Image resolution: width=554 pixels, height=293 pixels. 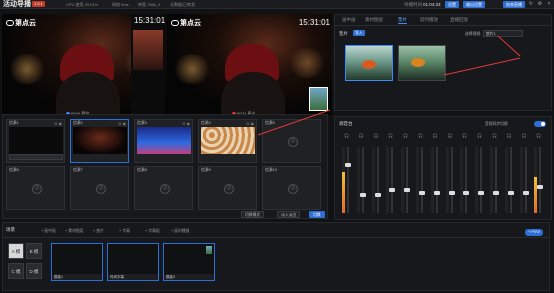 What do you see at coordinates (74, 231) in the screenshot?
I see `add-material-button: + 素材图层` at bounding box center [74, 231].